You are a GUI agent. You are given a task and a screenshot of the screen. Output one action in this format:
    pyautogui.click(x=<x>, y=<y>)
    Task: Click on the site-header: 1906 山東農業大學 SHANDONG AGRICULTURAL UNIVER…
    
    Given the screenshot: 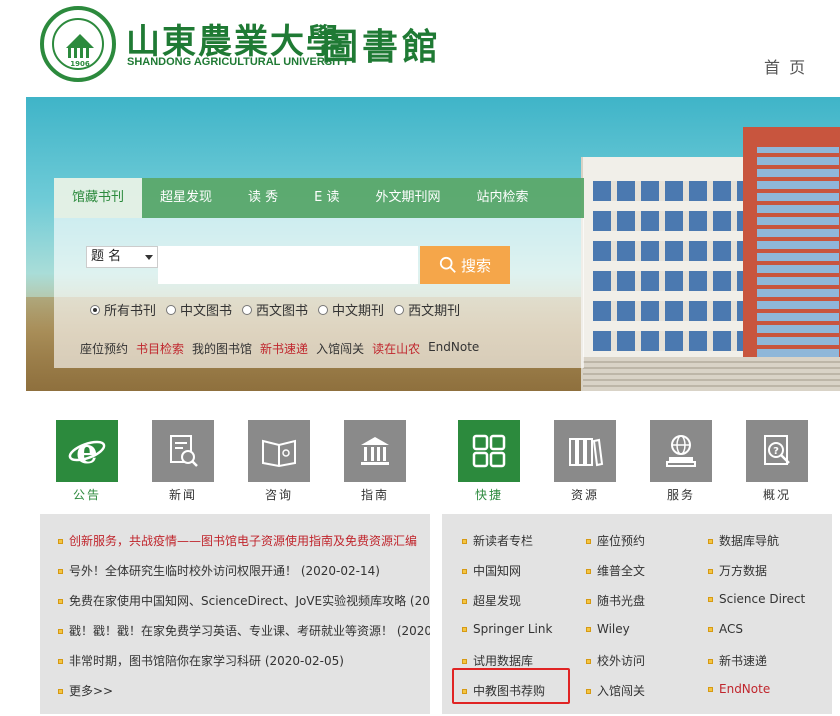 What is the action you would take?
    pyautogui.click(x=420, y=48)
    